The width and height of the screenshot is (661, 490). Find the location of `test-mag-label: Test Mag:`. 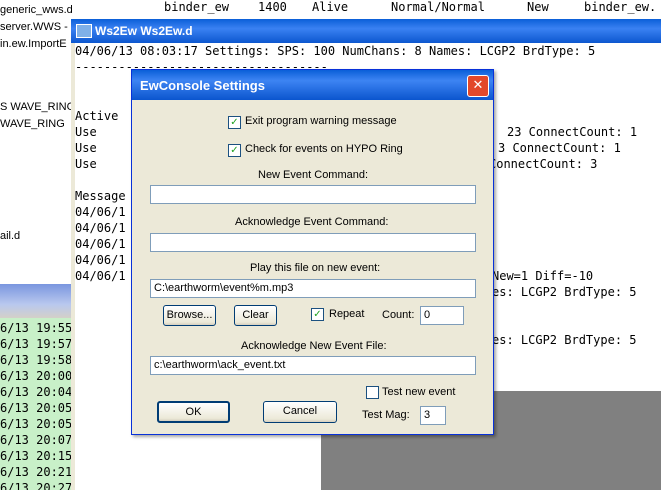

test-mag-label: Test Mag: is located at coordinates (386, 415).